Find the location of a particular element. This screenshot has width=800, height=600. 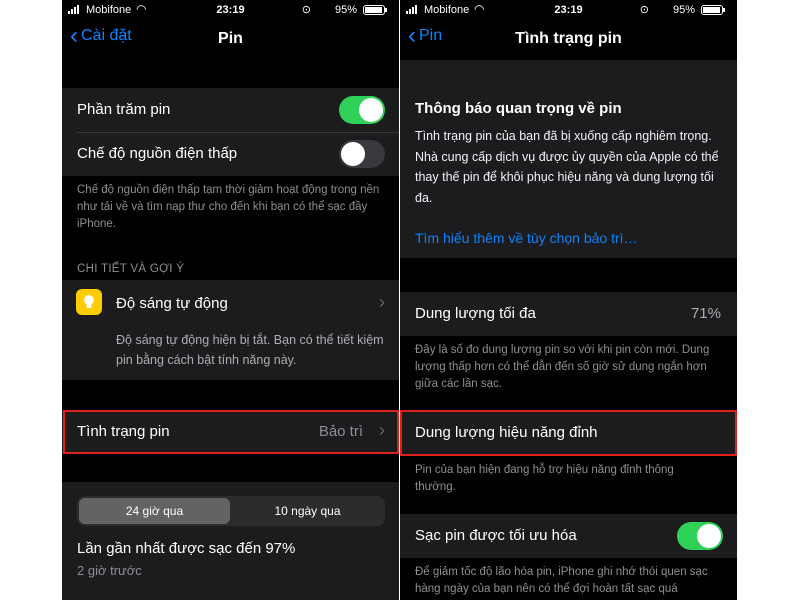

notice-title: Thông báo quan trọng về pin is located at coordinates (518, 108).